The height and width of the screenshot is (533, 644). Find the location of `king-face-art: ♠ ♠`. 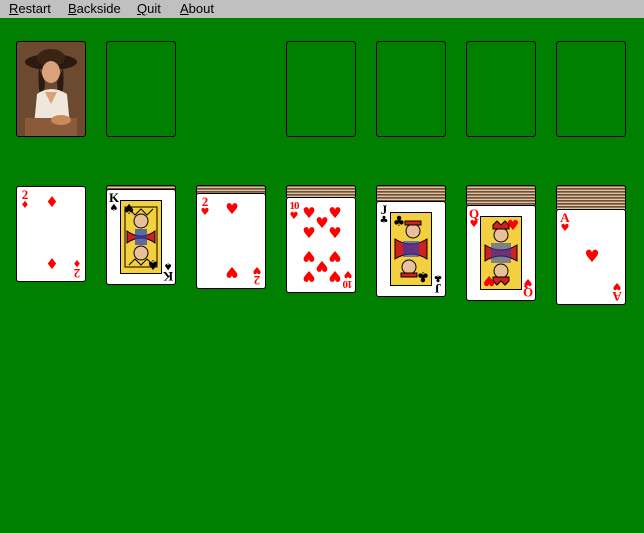

king-face-art: ♠ ♠ is located at coordinates (141, 237).